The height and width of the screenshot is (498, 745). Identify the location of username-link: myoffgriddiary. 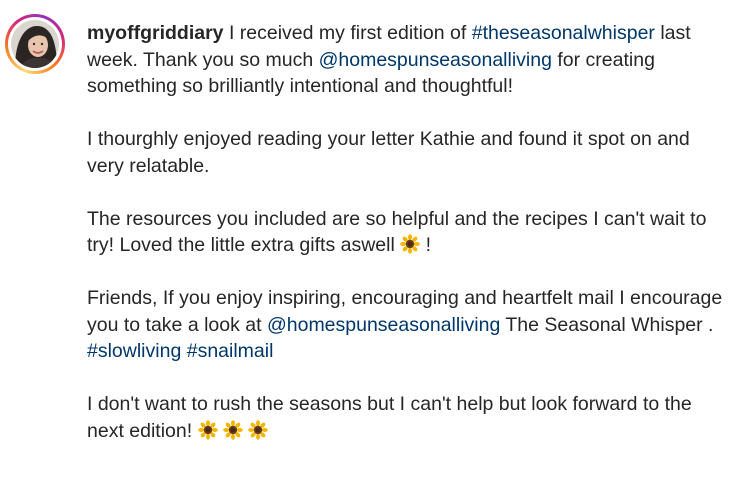
(155, 33).